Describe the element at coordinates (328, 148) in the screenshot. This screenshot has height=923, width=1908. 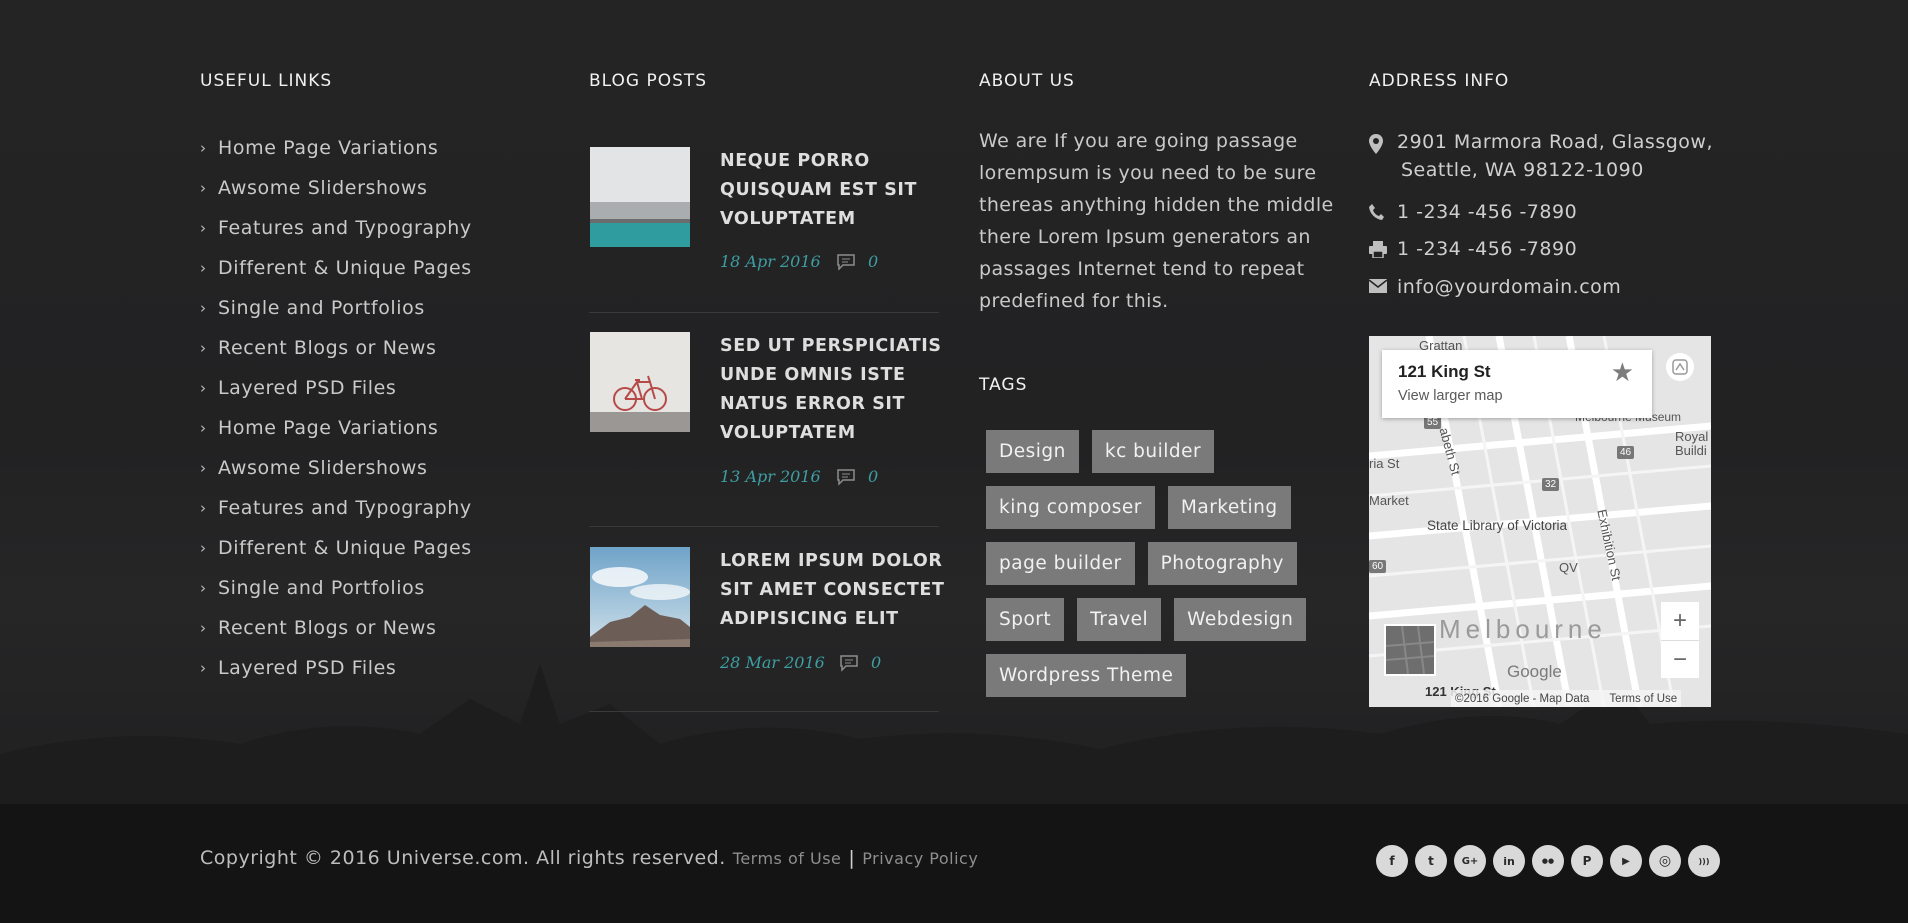
I see `useful-link-label: Home Page Variations` at that location.